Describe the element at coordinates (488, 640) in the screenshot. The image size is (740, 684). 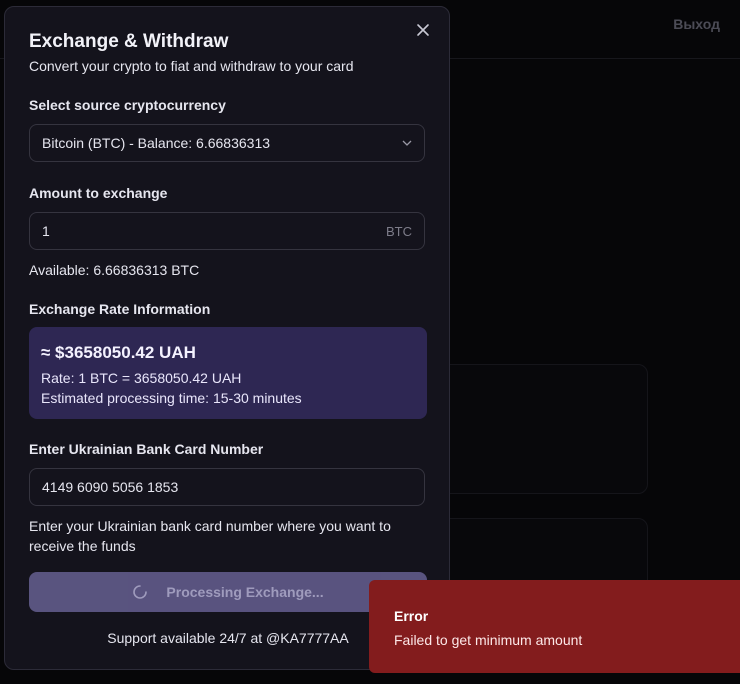
I see `toast-message: Failed to get minimum amount` at that location.